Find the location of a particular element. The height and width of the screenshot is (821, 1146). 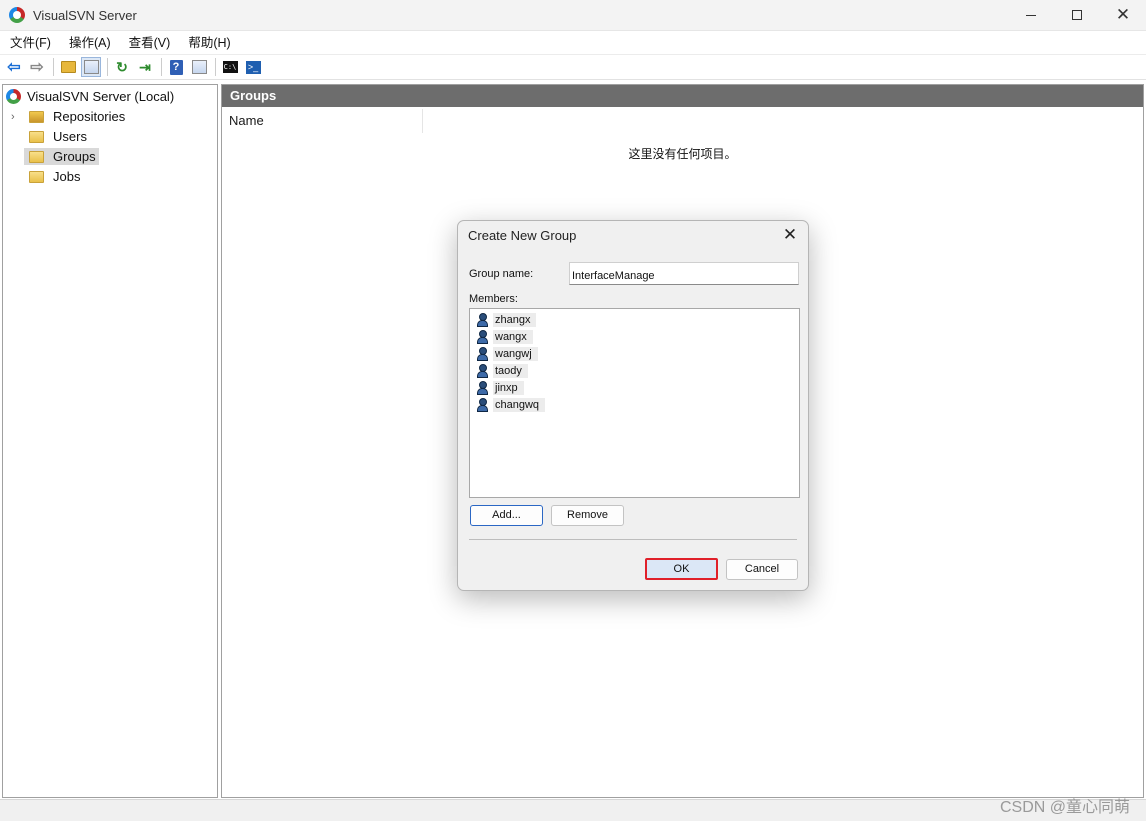

ok-button: OK is located at coordinates (681, 569).